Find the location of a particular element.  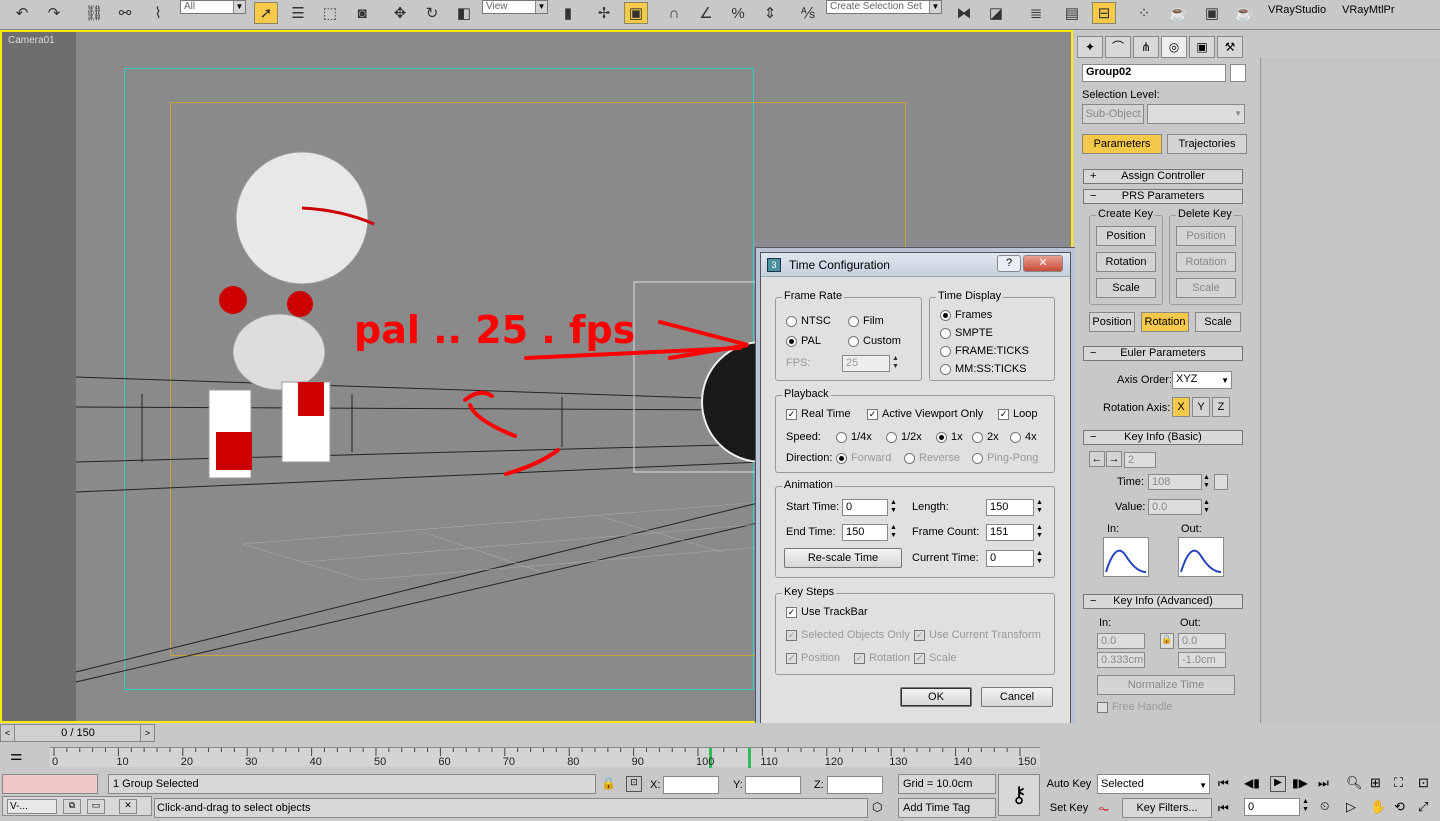

selected-only-checkbox: ✓ Selected Objects Only is located at coordinates (848, 635).